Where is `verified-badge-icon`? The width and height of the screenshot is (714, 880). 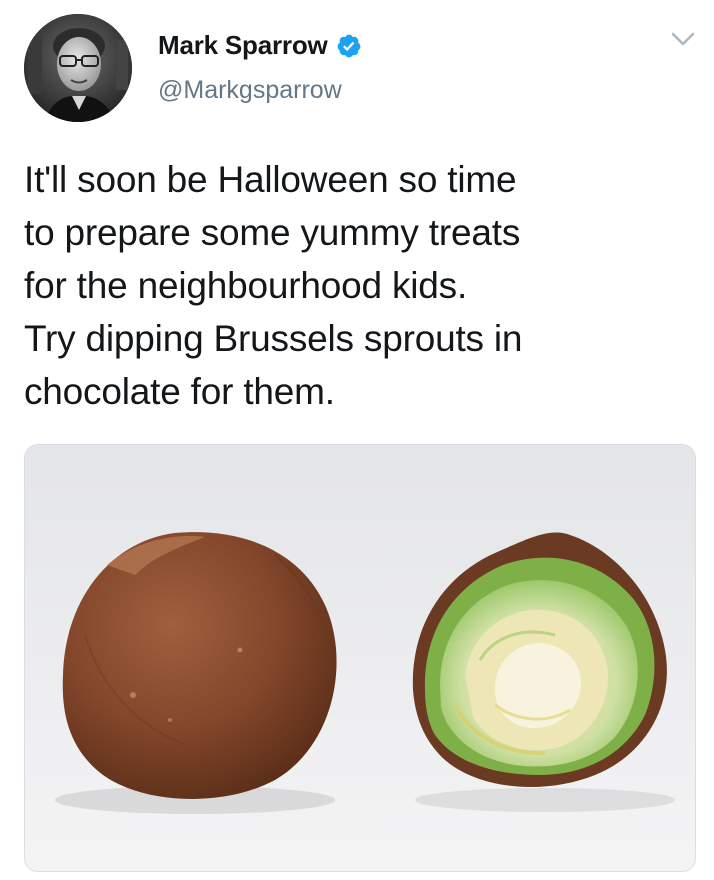 verified-badge-icon is located at coordinates (349, 46).